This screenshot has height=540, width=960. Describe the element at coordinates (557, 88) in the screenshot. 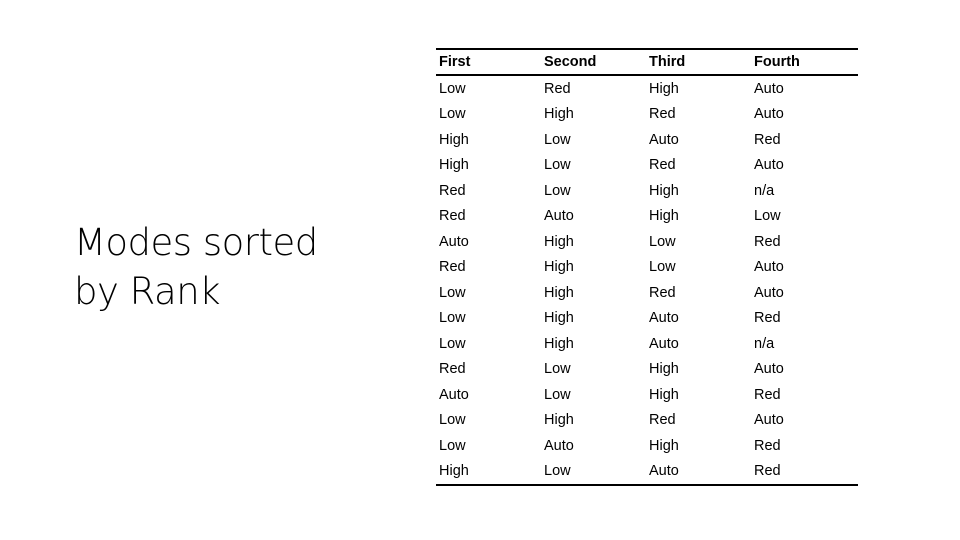

I see `cell-second: Red` at that location.